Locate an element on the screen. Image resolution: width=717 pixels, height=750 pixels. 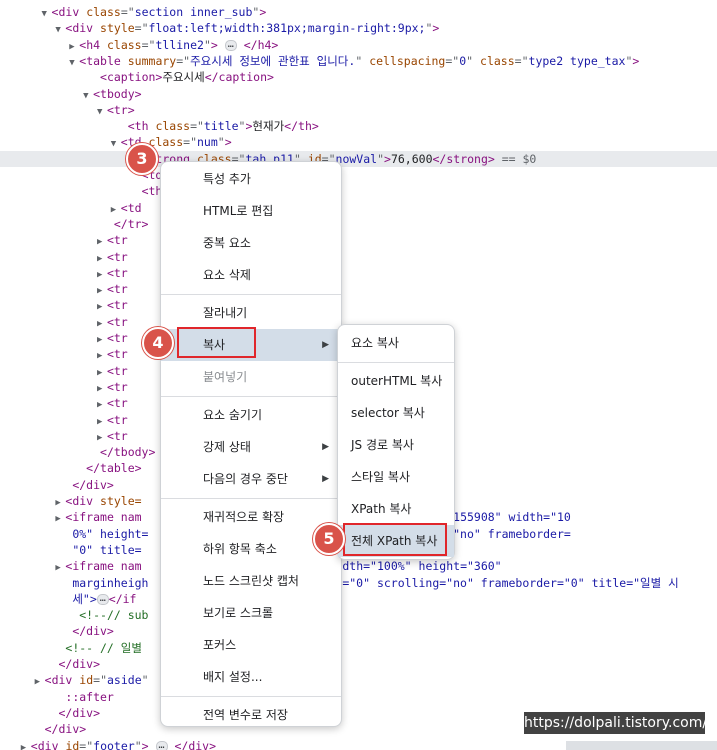
tag-name: div is located at coordinates (62, 680).